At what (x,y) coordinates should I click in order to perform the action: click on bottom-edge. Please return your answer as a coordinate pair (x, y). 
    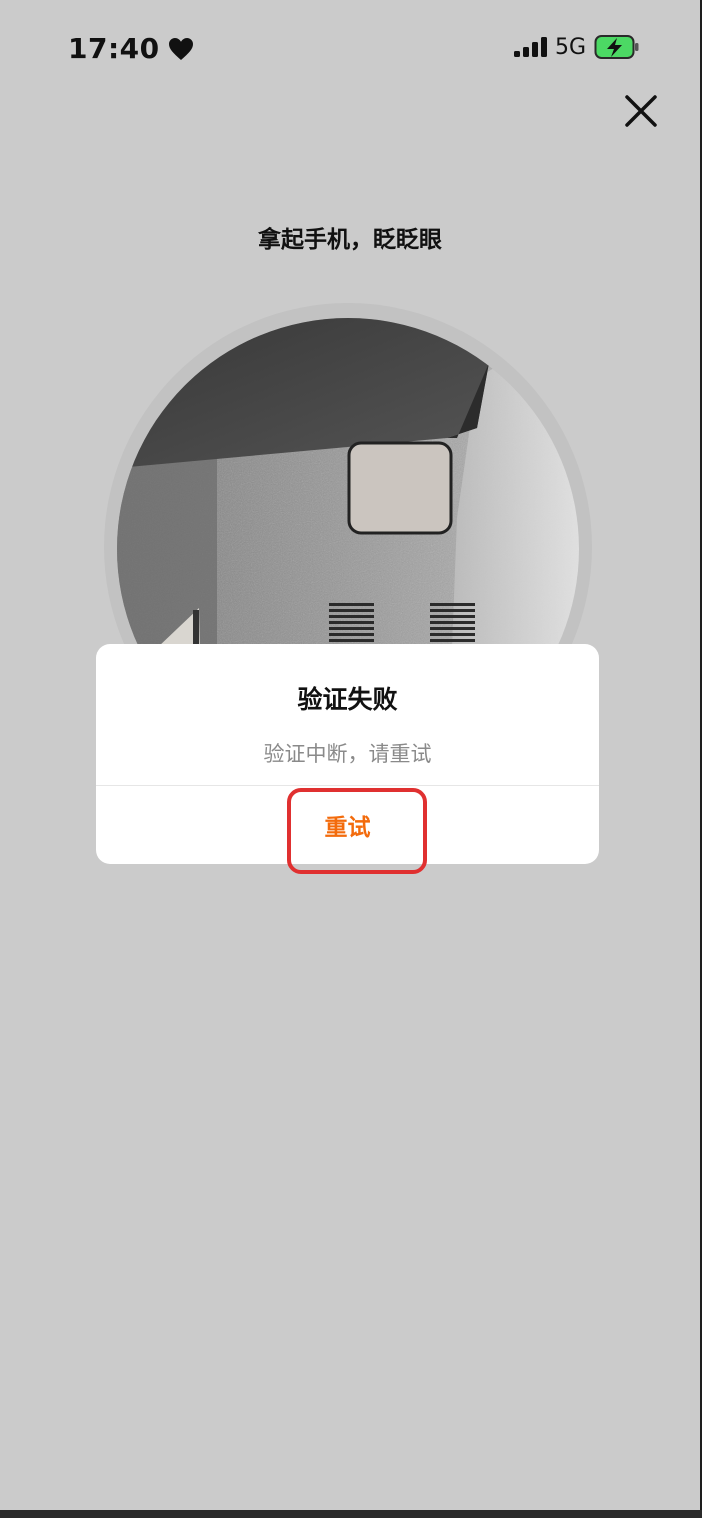
    Looking at the image, I should click on (351, 1514).